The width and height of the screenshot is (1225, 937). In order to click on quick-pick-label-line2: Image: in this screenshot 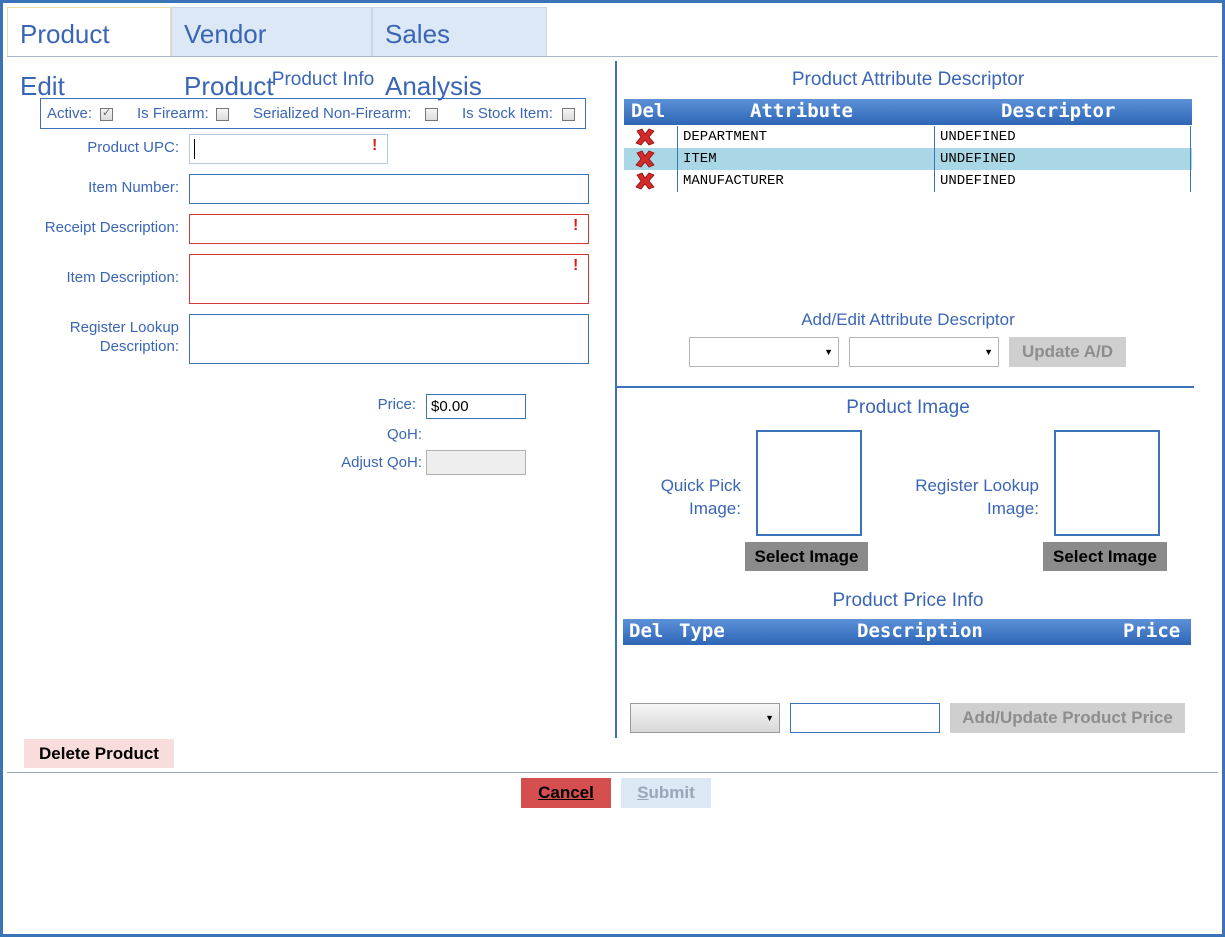, I will do `click(715, 508)`.